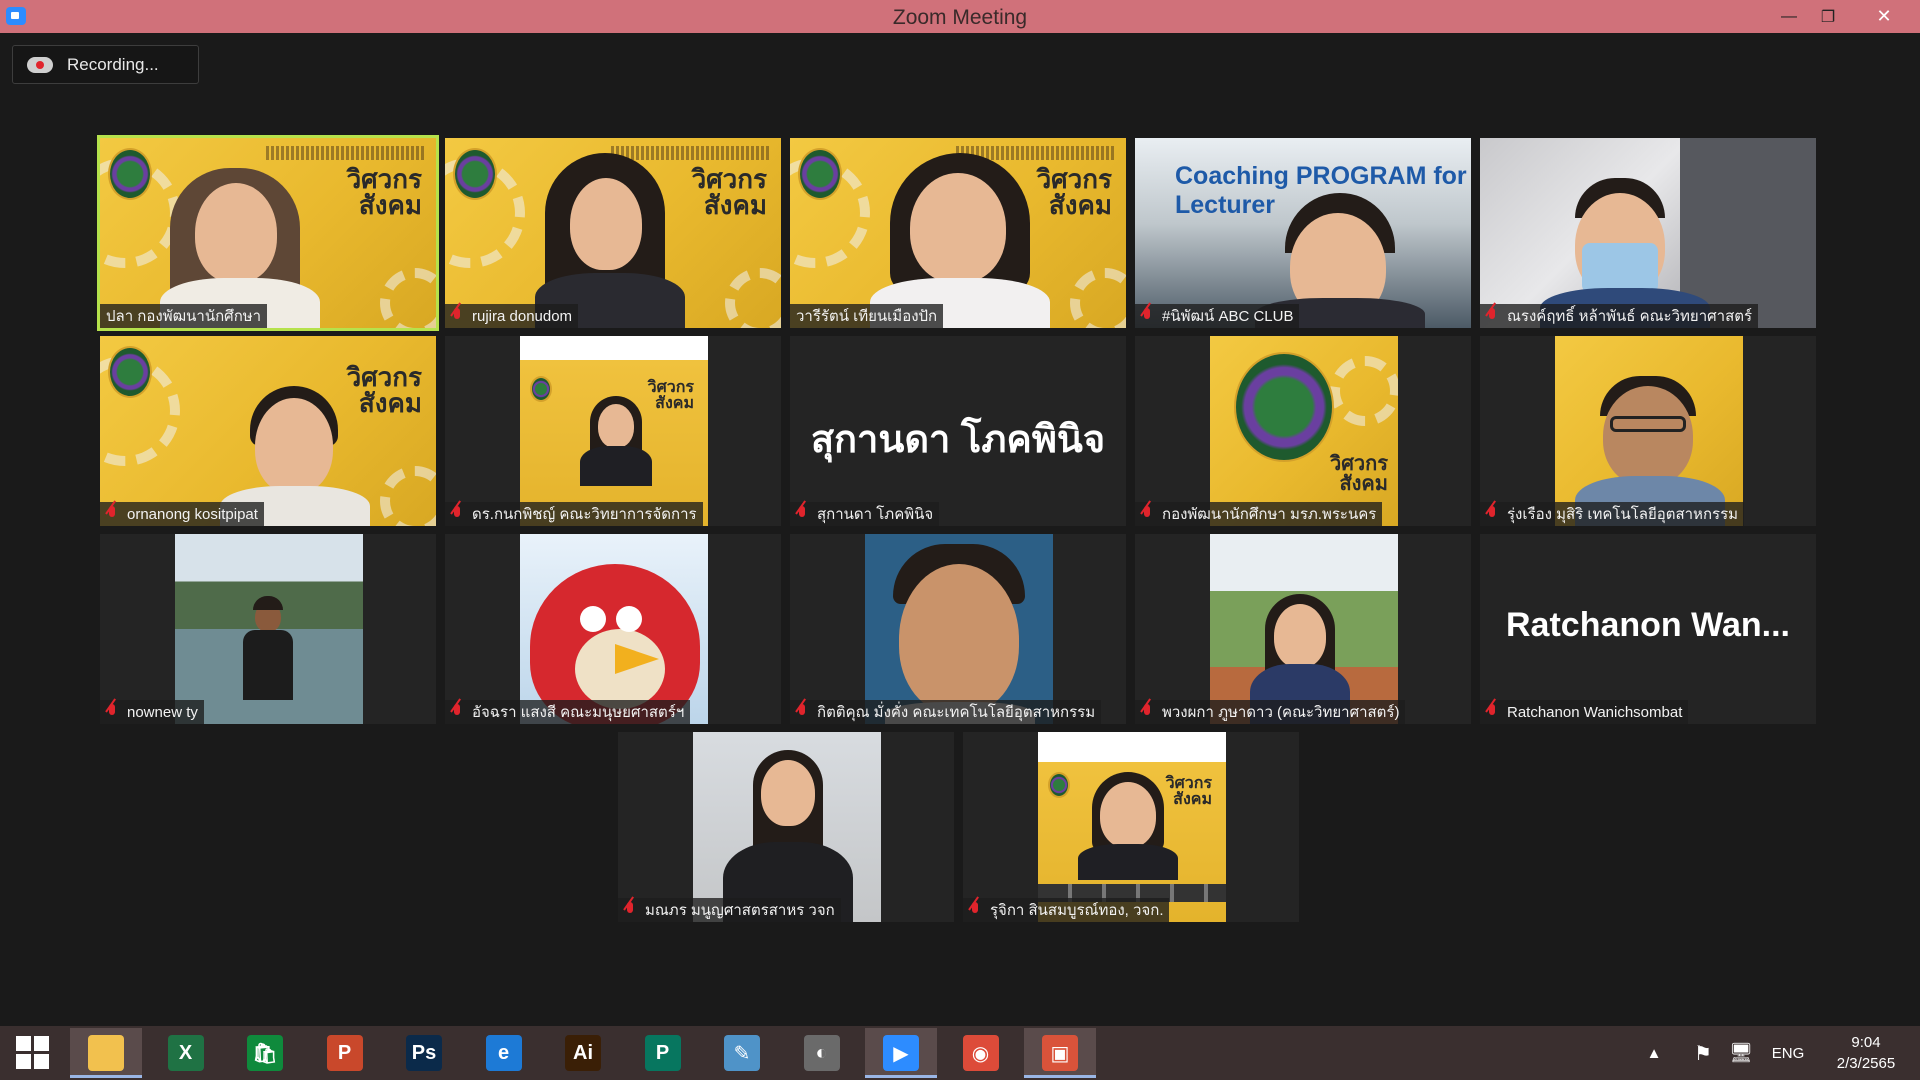 The height and width of the screenshot is (1080, 1920). Describe the element at coordinates (958, 440) in the screenshot. I see `participant-display-name: สุกานดา โภคพินิจ` at that location.